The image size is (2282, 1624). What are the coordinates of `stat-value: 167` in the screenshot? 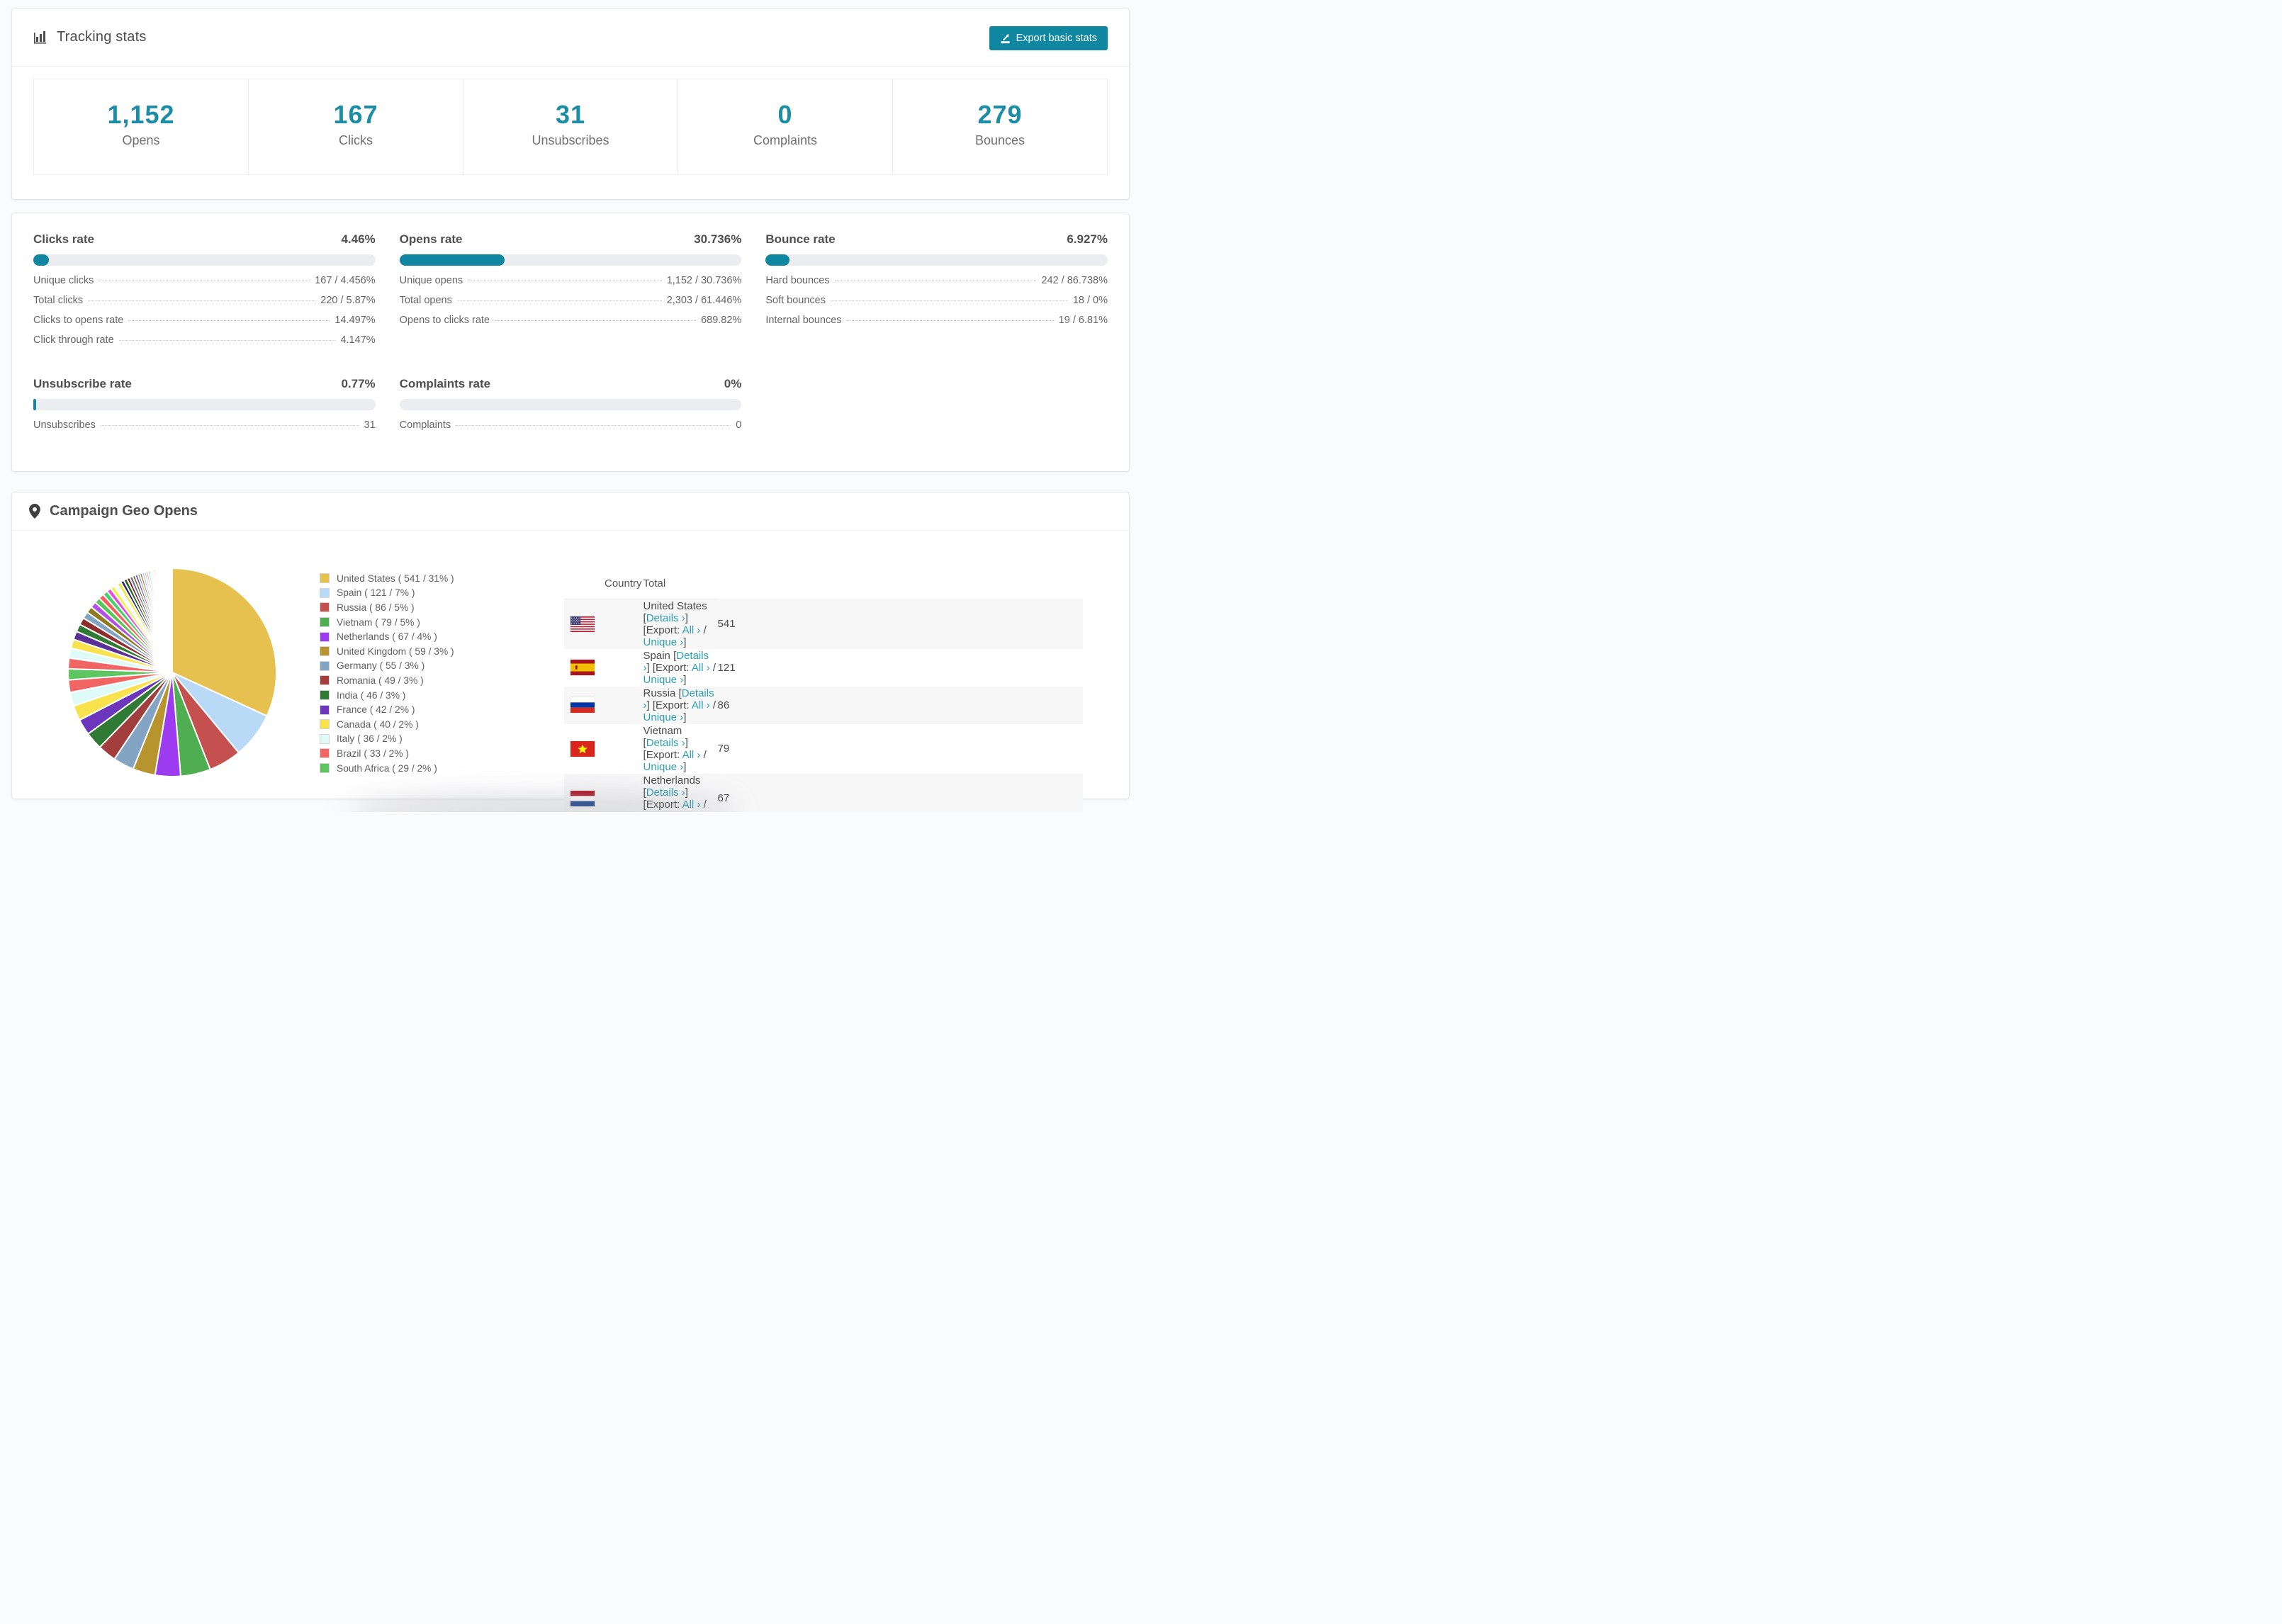 It's located at (356, 115).